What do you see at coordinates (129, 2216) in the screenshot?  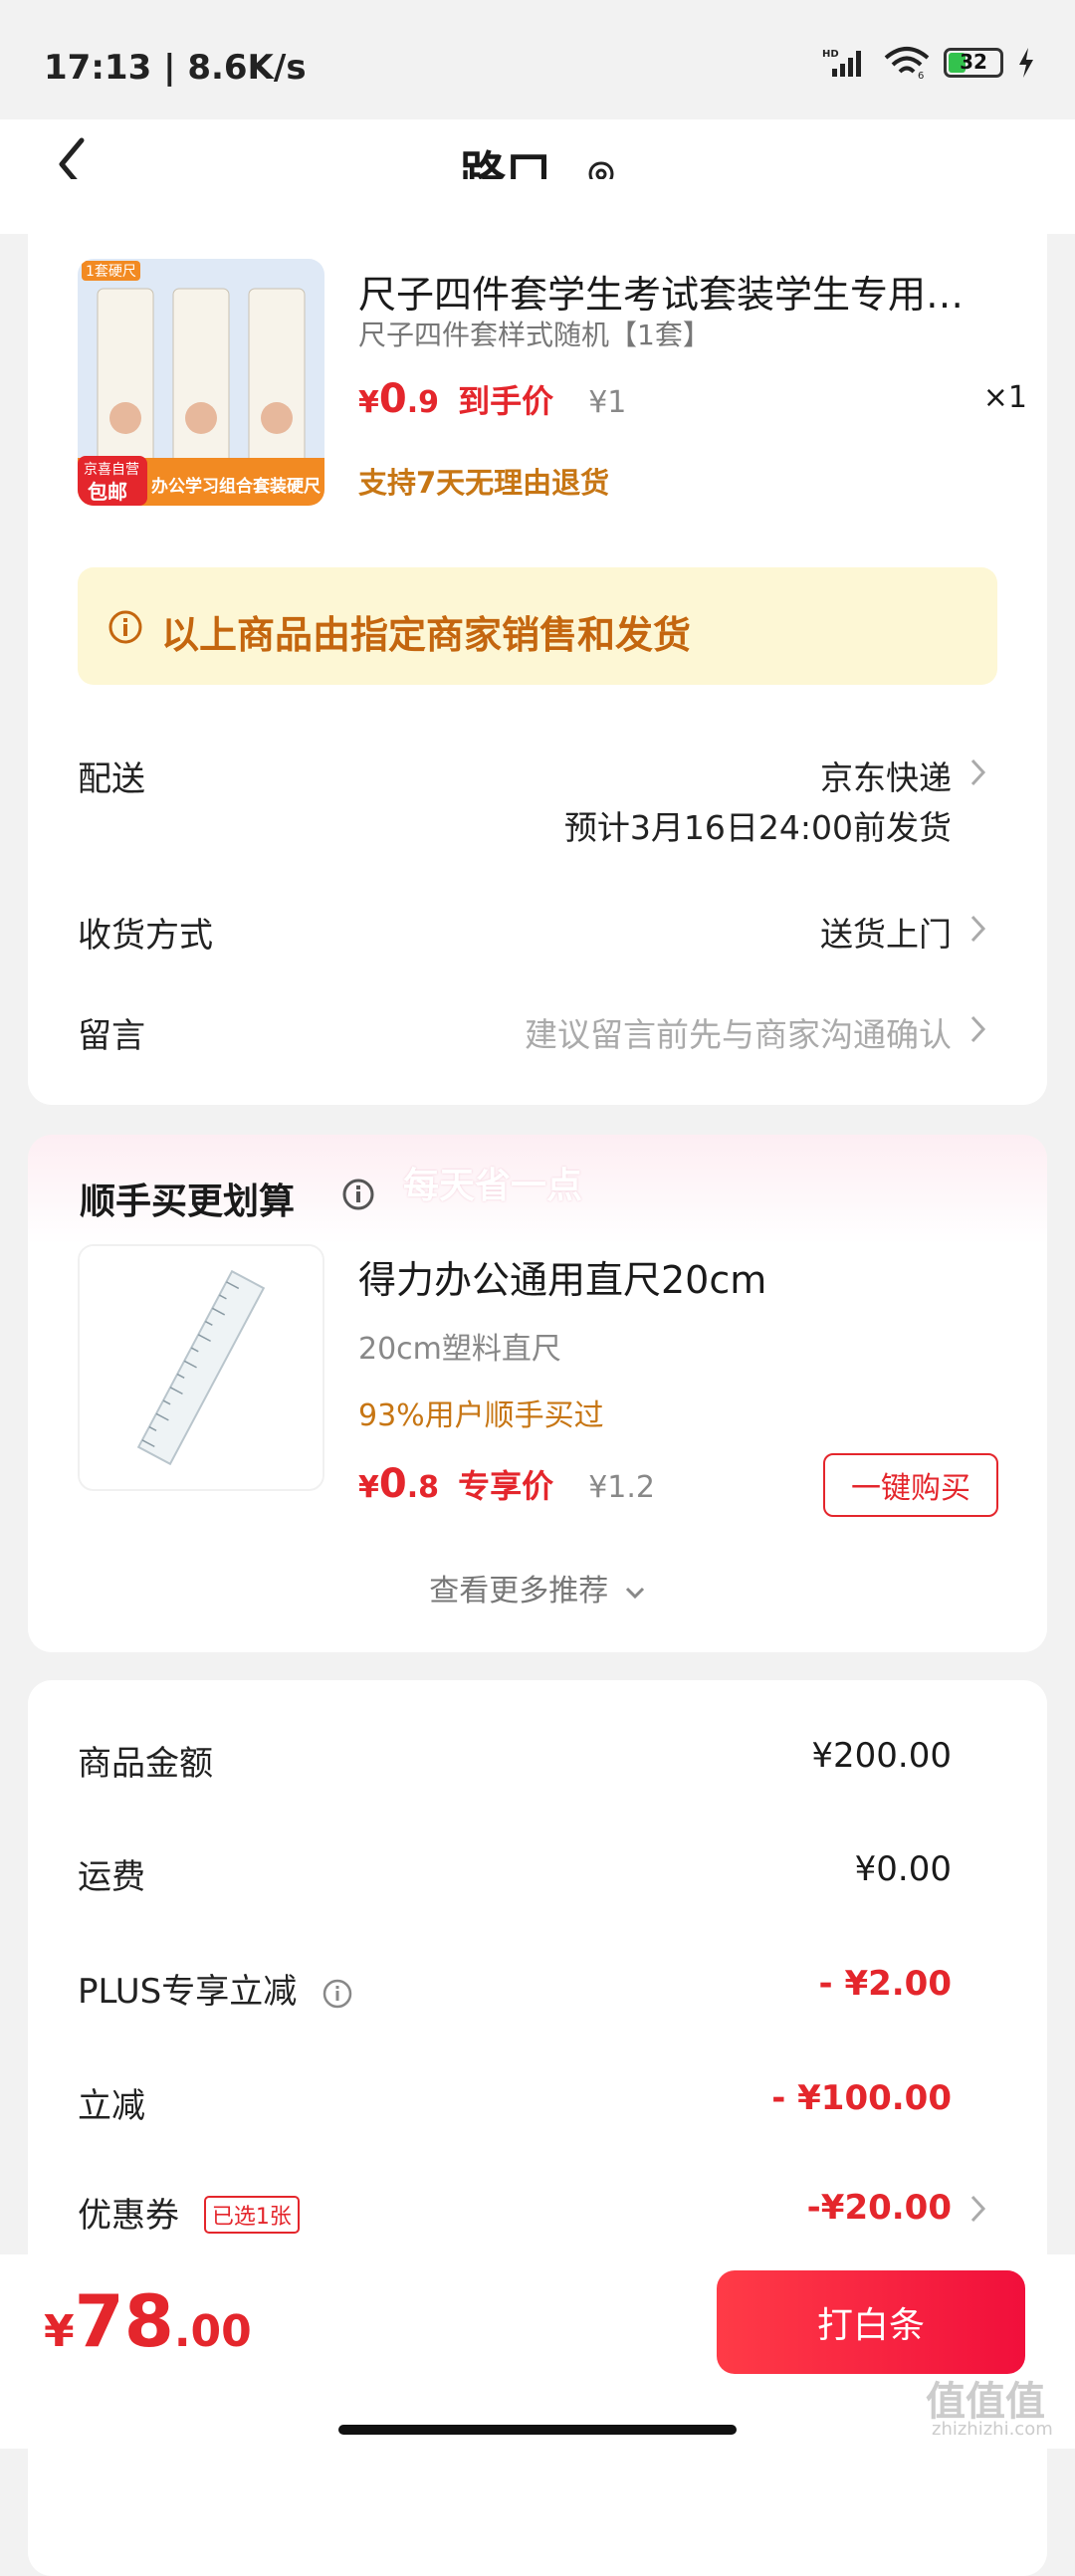 I see `coupon-label: 优惠券` at bounding box center [129, 2216].